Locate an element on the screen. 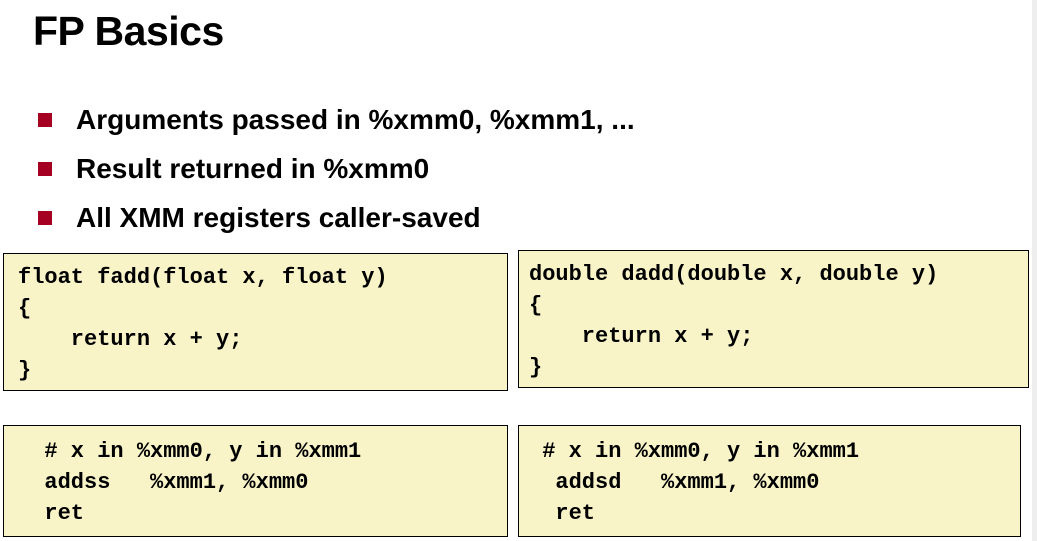 The width and height of the screenshot is (1037, 541). bullet-item: All XMM registers caller-saved is located at coordinates (336, 217).